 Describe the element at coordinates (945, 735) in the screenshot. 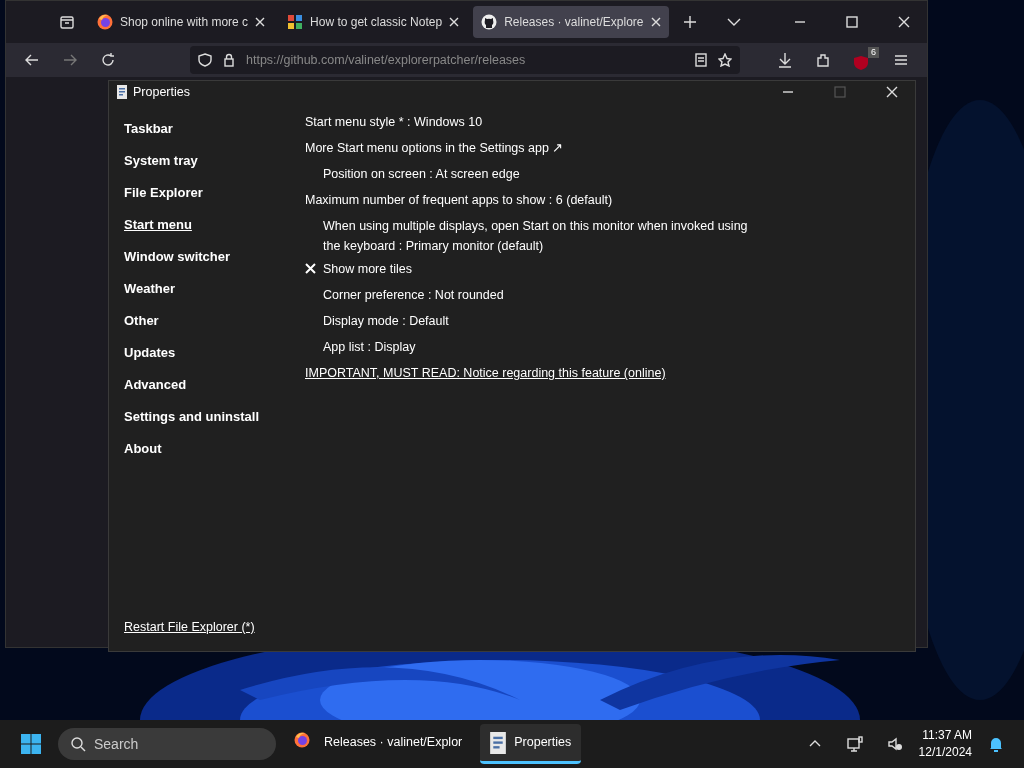

I see `clock-time: 11:37 AM` at that location.